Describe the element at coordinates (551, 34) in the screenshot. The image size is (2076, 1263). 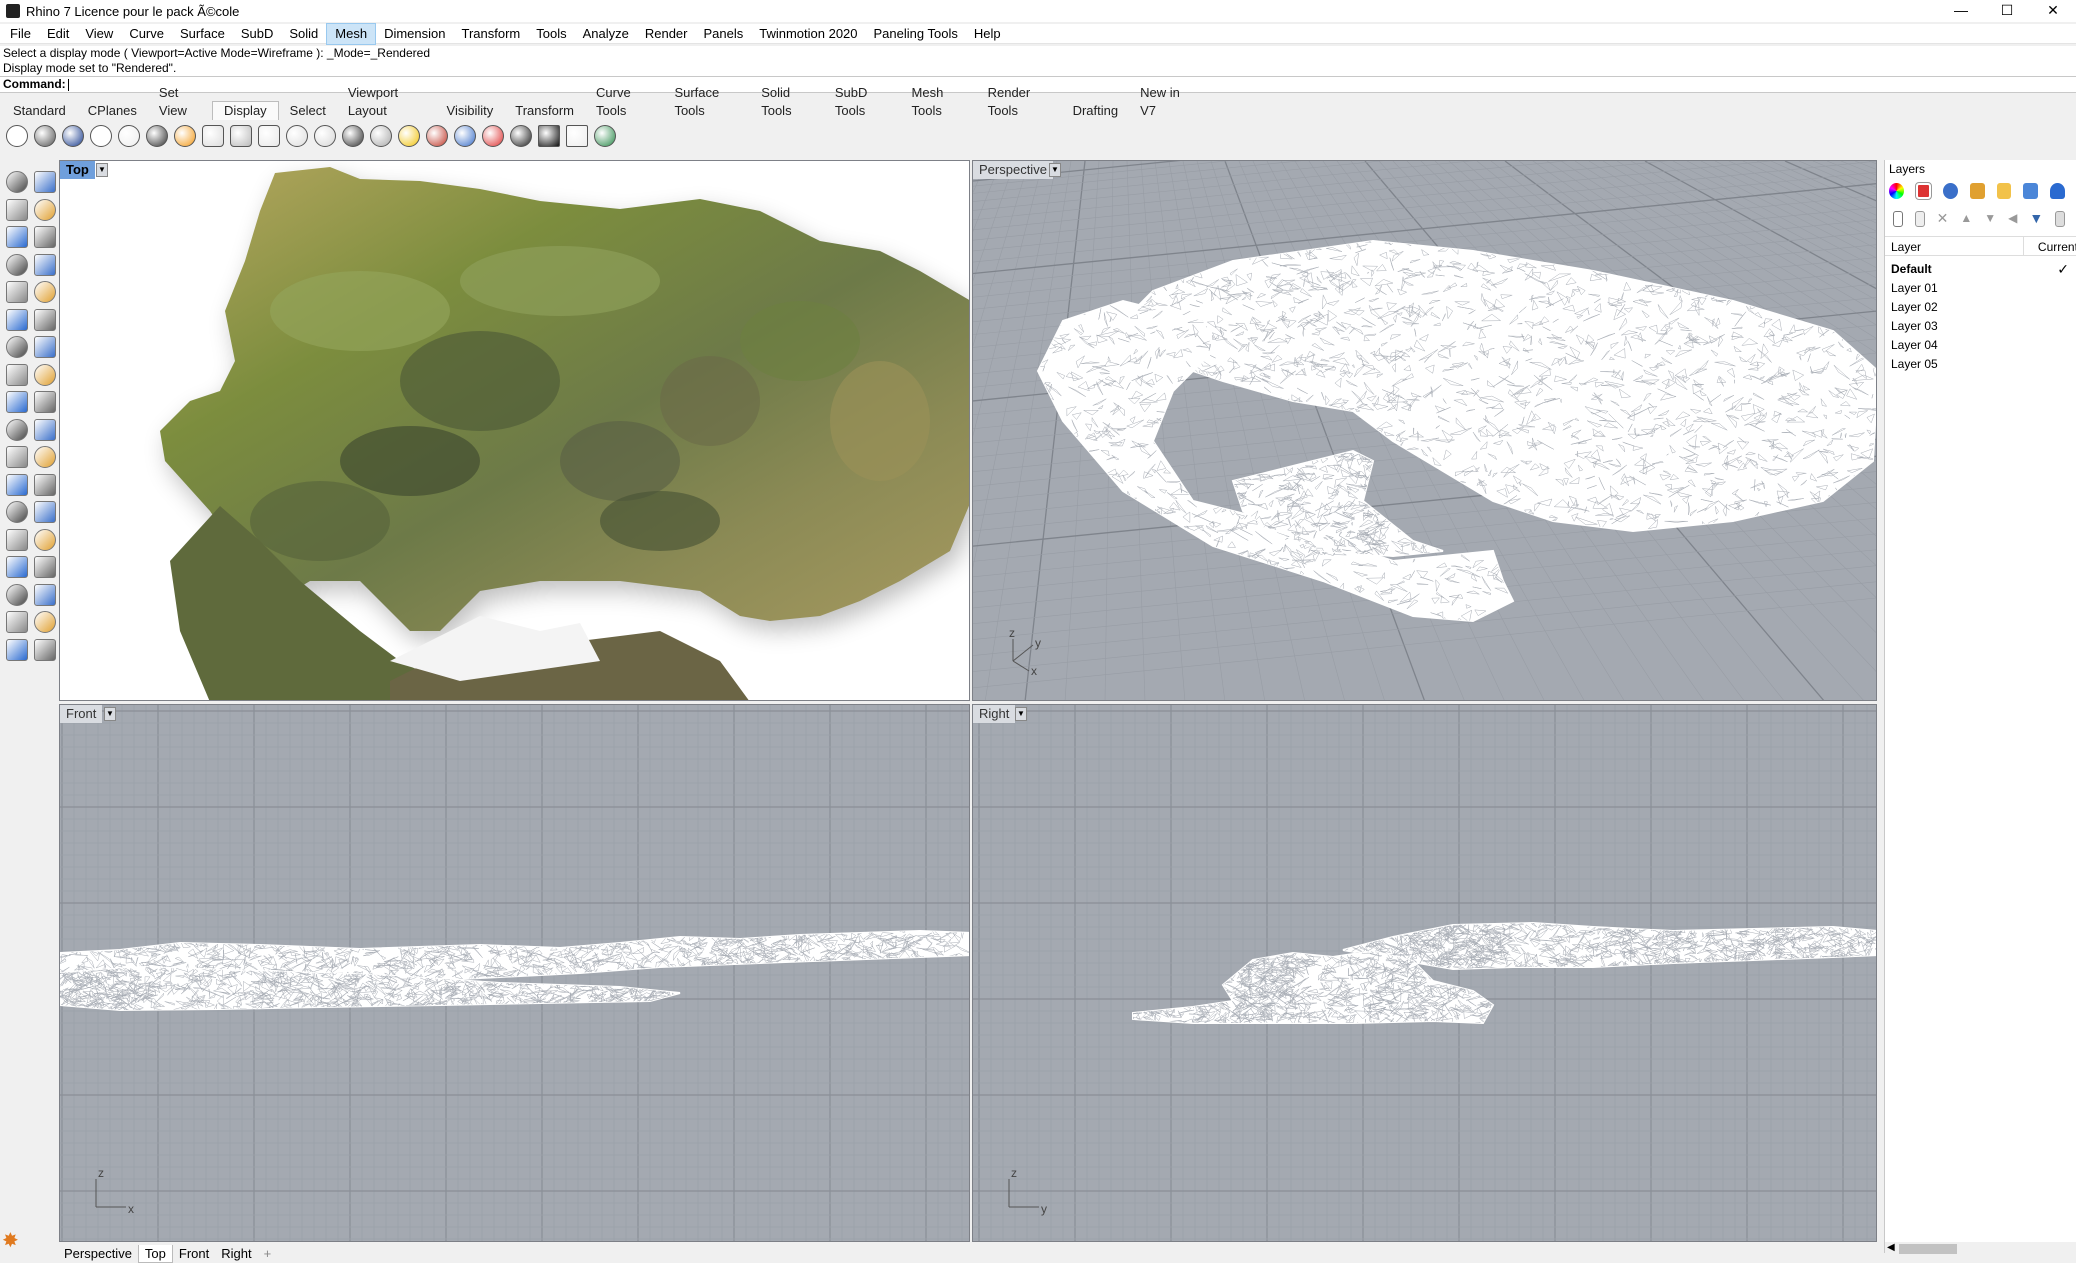
I see `menu-item-tools: Tools` at that location.